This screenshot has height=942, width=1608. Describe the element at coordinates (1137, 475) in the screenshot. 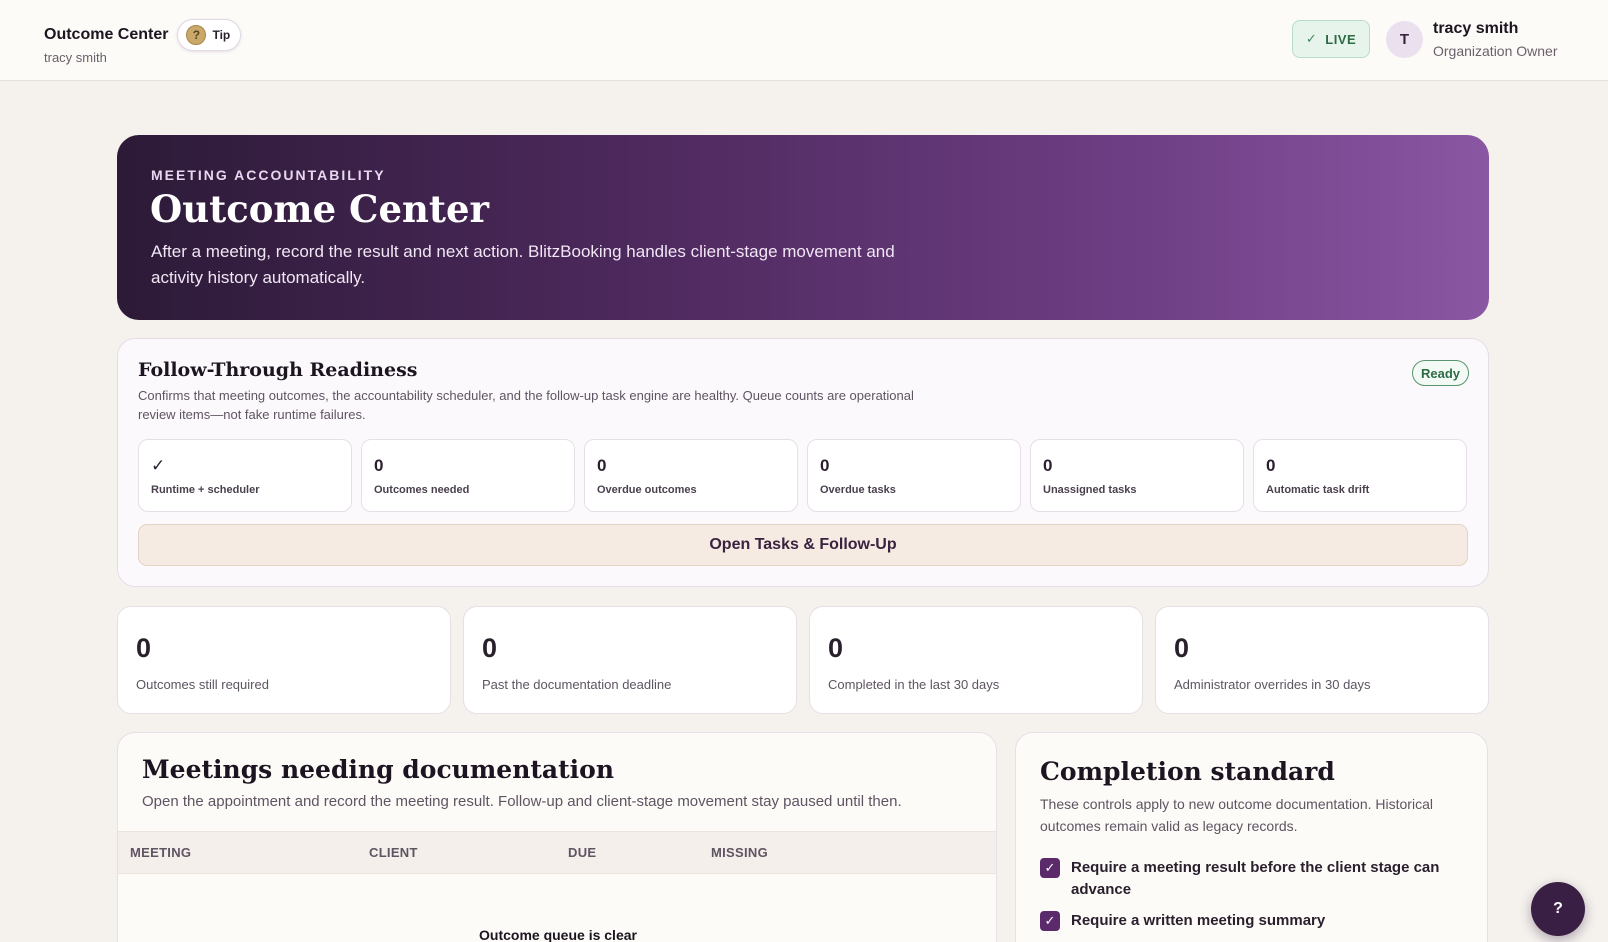

I see `metric-unassigned-tasks: 0 Unassigned tasks` at that location.